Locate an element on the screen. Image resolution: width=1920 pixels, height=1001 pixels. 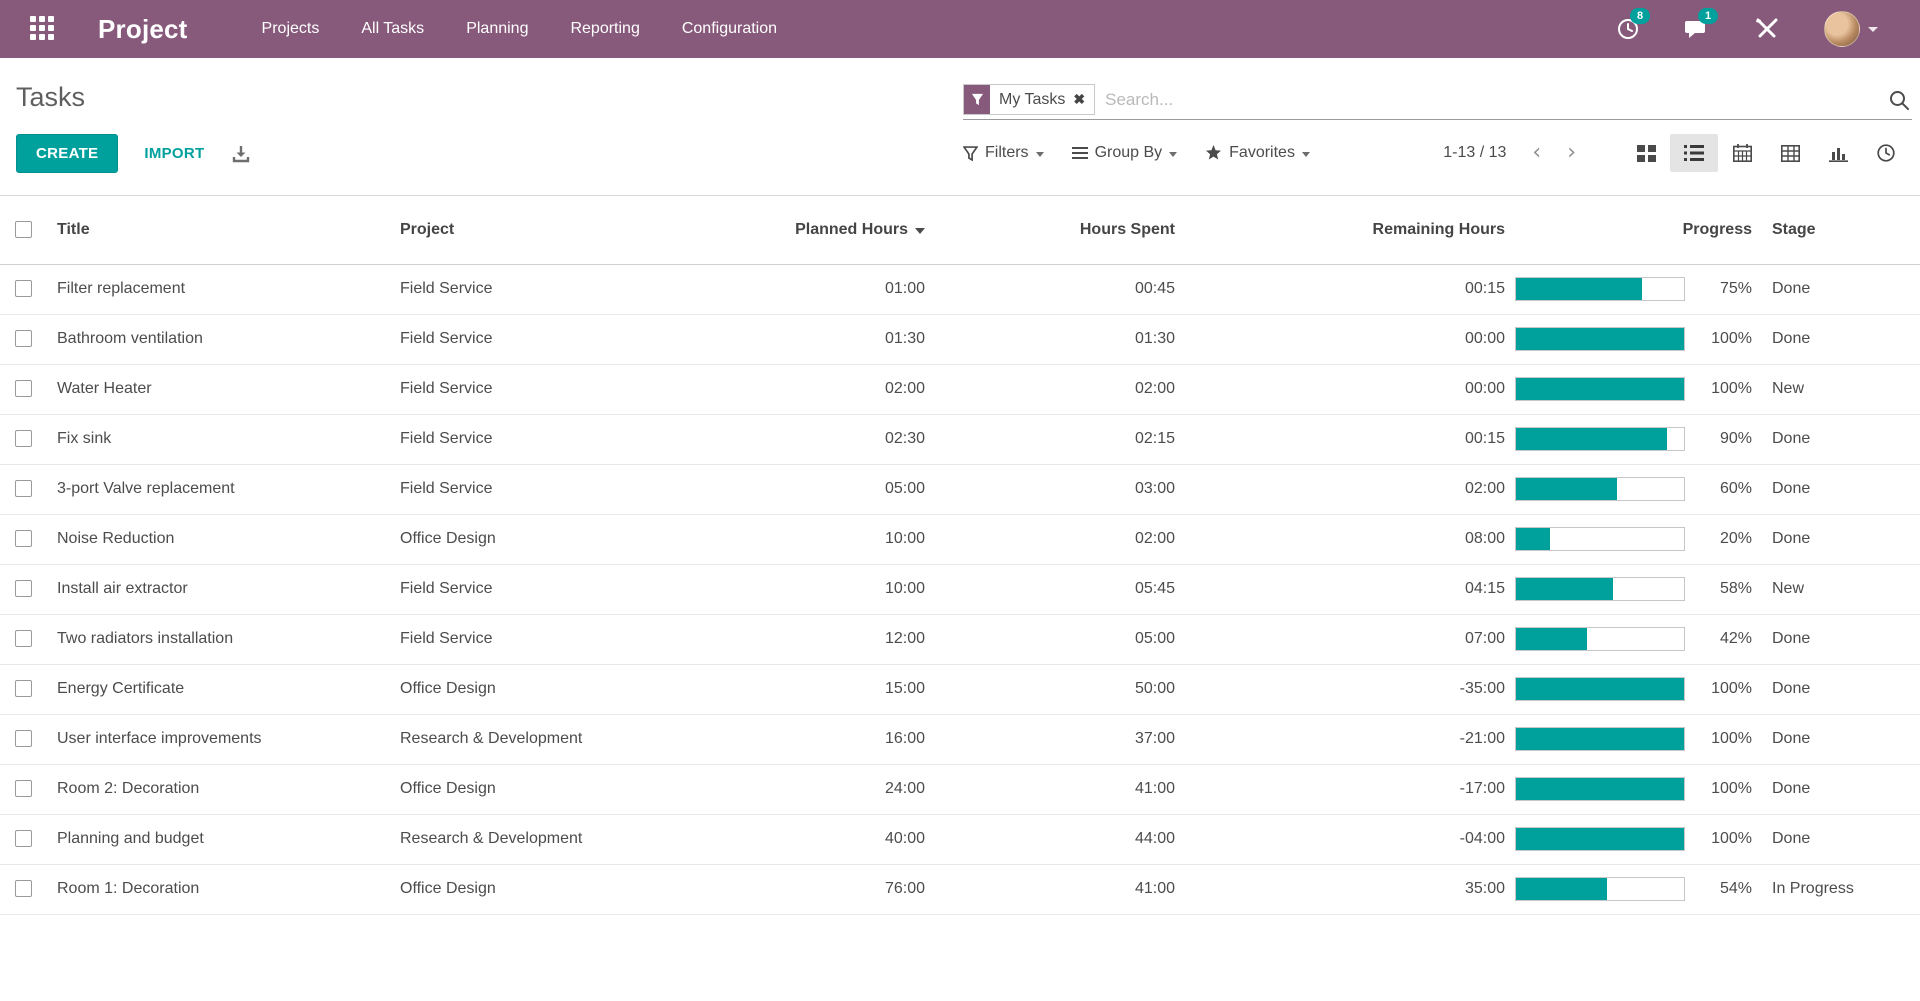
column-header-progress: Progress is located at coordinates (1633, 230).